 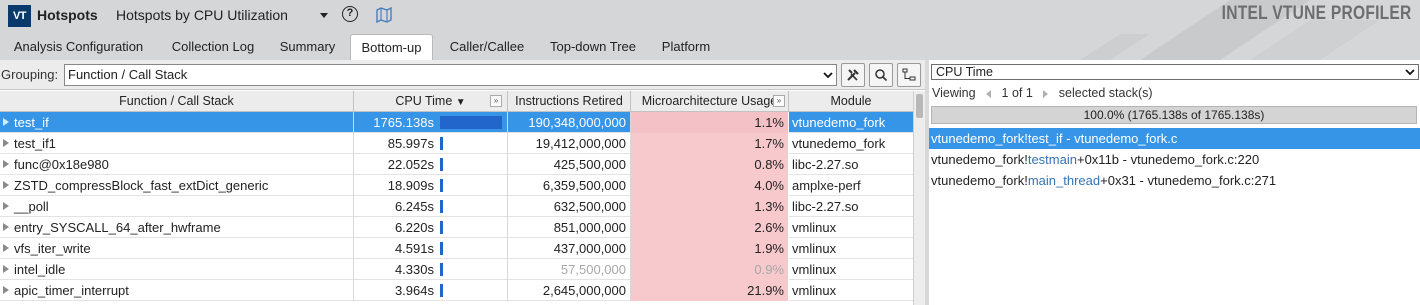 I want to click on tab-analysis-configuration: Analysis Configuration, so click(x=78, y=47).